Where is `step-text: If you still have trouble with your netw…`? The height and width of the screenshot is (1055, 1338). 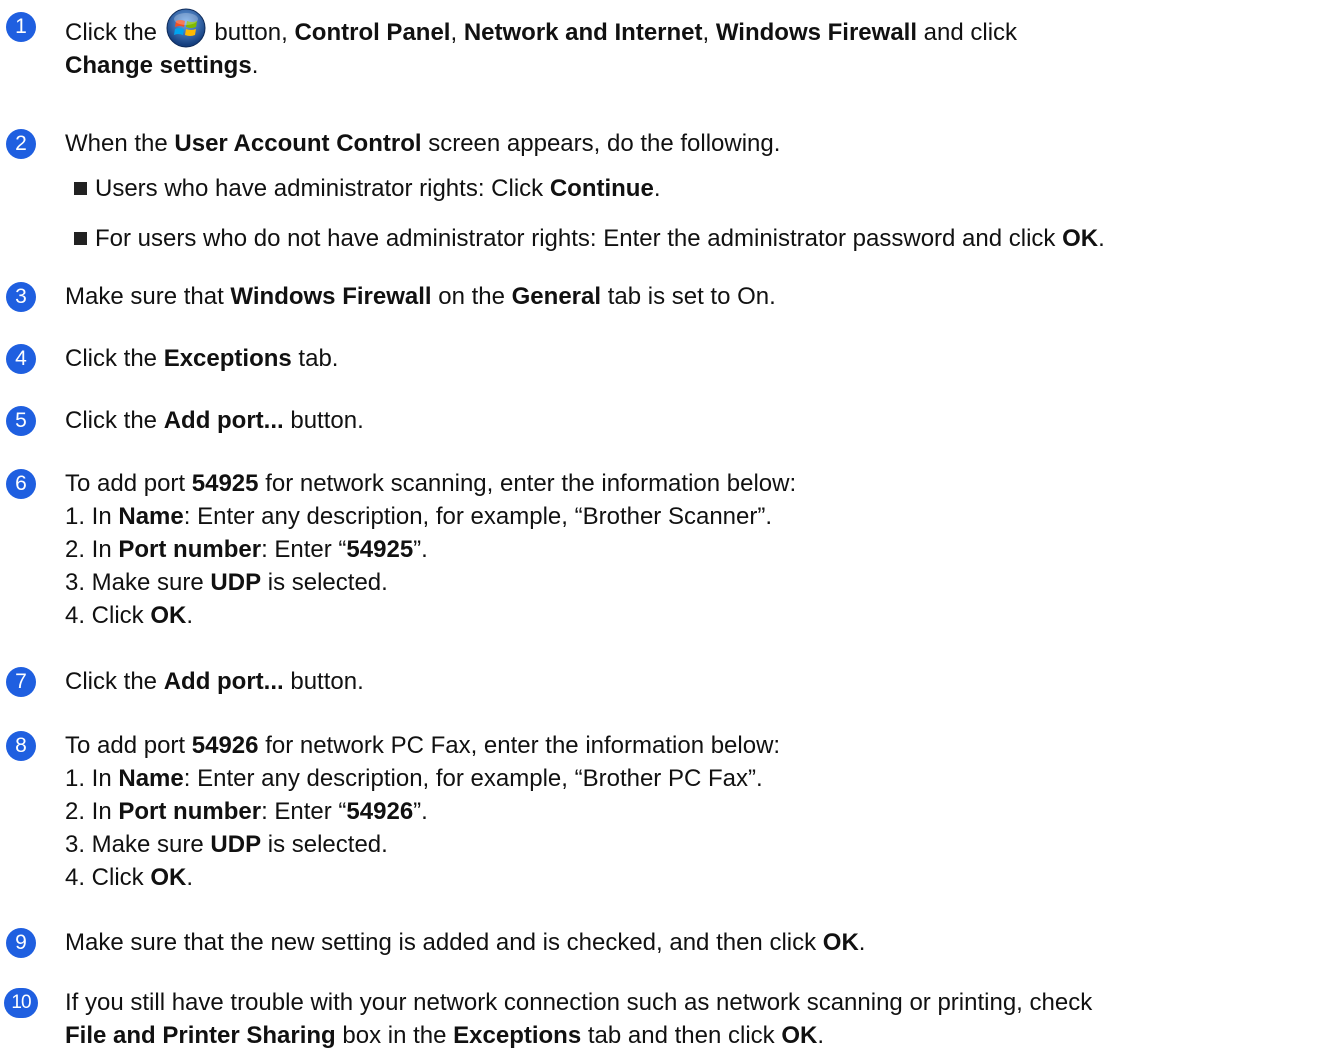 step-text: If you still have trouble with your netw… is located at coordinates (579, 1019).